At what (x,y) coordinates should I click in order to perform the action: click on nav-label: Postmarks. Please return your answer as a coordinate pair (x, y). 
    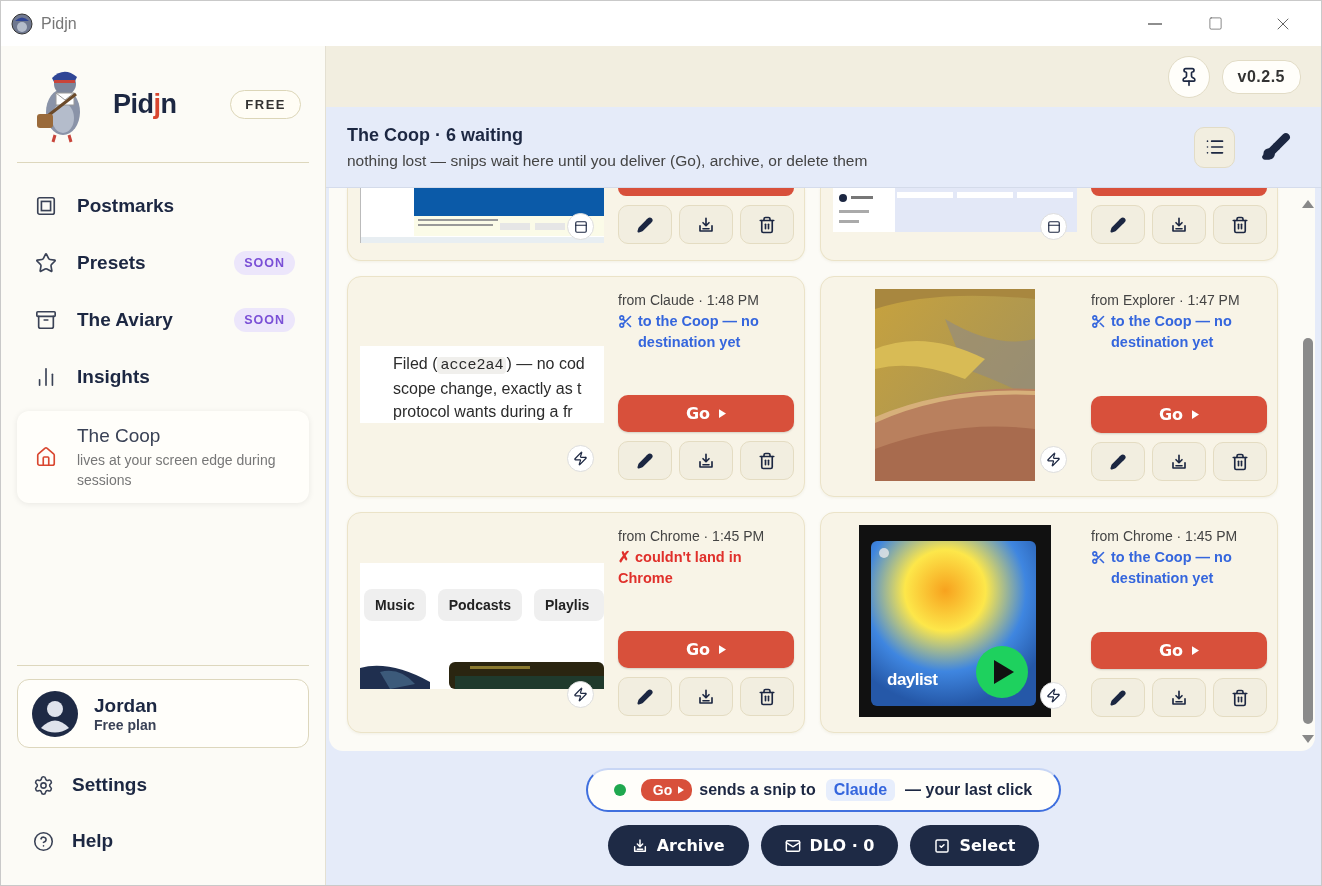
    Looking at the image, I should click on (126, 205).